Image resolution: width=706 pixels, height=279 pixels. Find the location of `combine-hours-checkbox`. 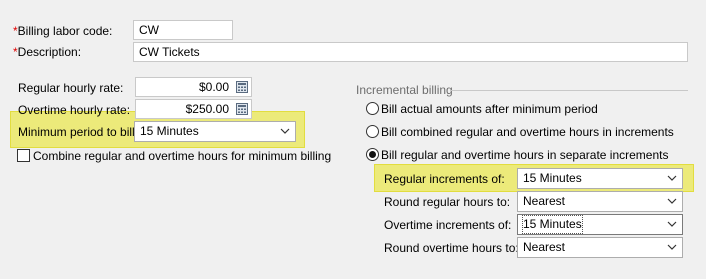

combine-hours-checkbox is located at coordinates (23, 155).